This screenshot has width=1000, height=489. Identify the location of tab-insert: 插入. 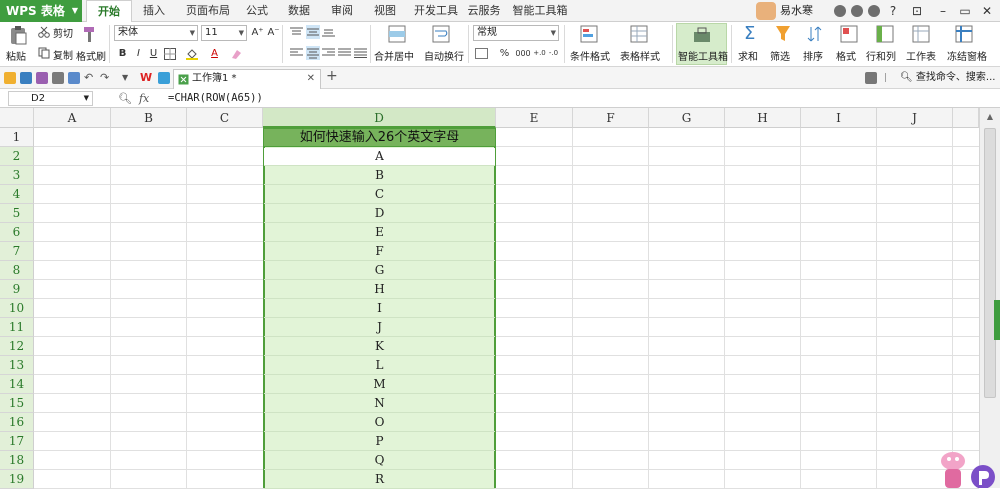
(154, 11).